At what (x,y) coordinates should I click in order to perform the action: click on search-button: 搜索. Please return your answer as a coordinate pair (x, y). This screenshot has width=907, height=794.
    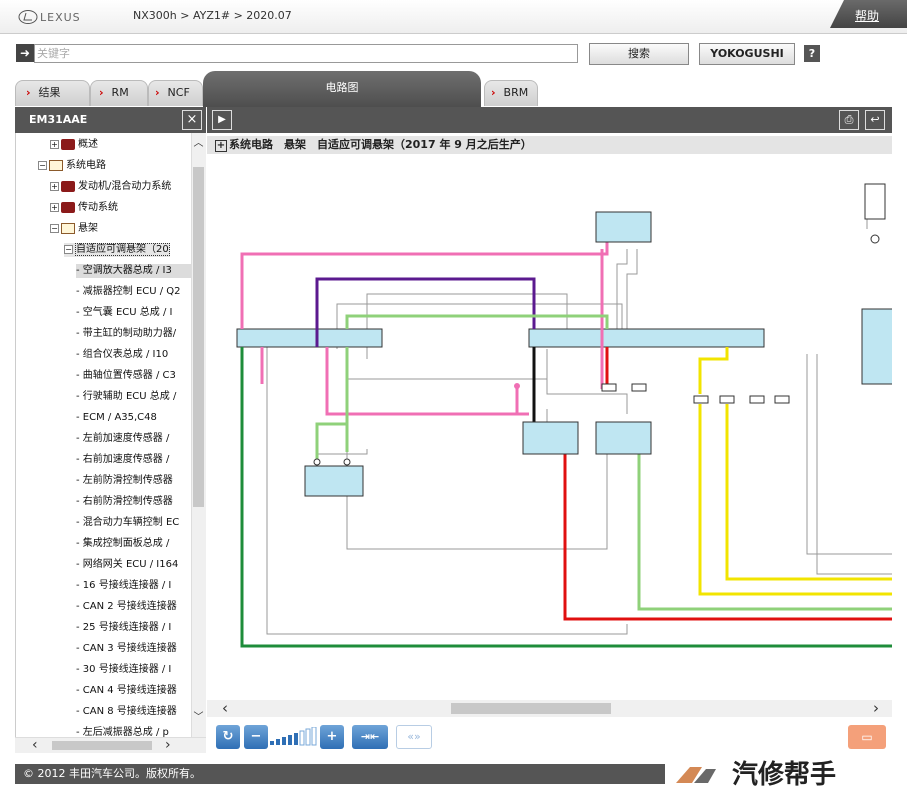
    Looking at the image, I should click on (639, 54).